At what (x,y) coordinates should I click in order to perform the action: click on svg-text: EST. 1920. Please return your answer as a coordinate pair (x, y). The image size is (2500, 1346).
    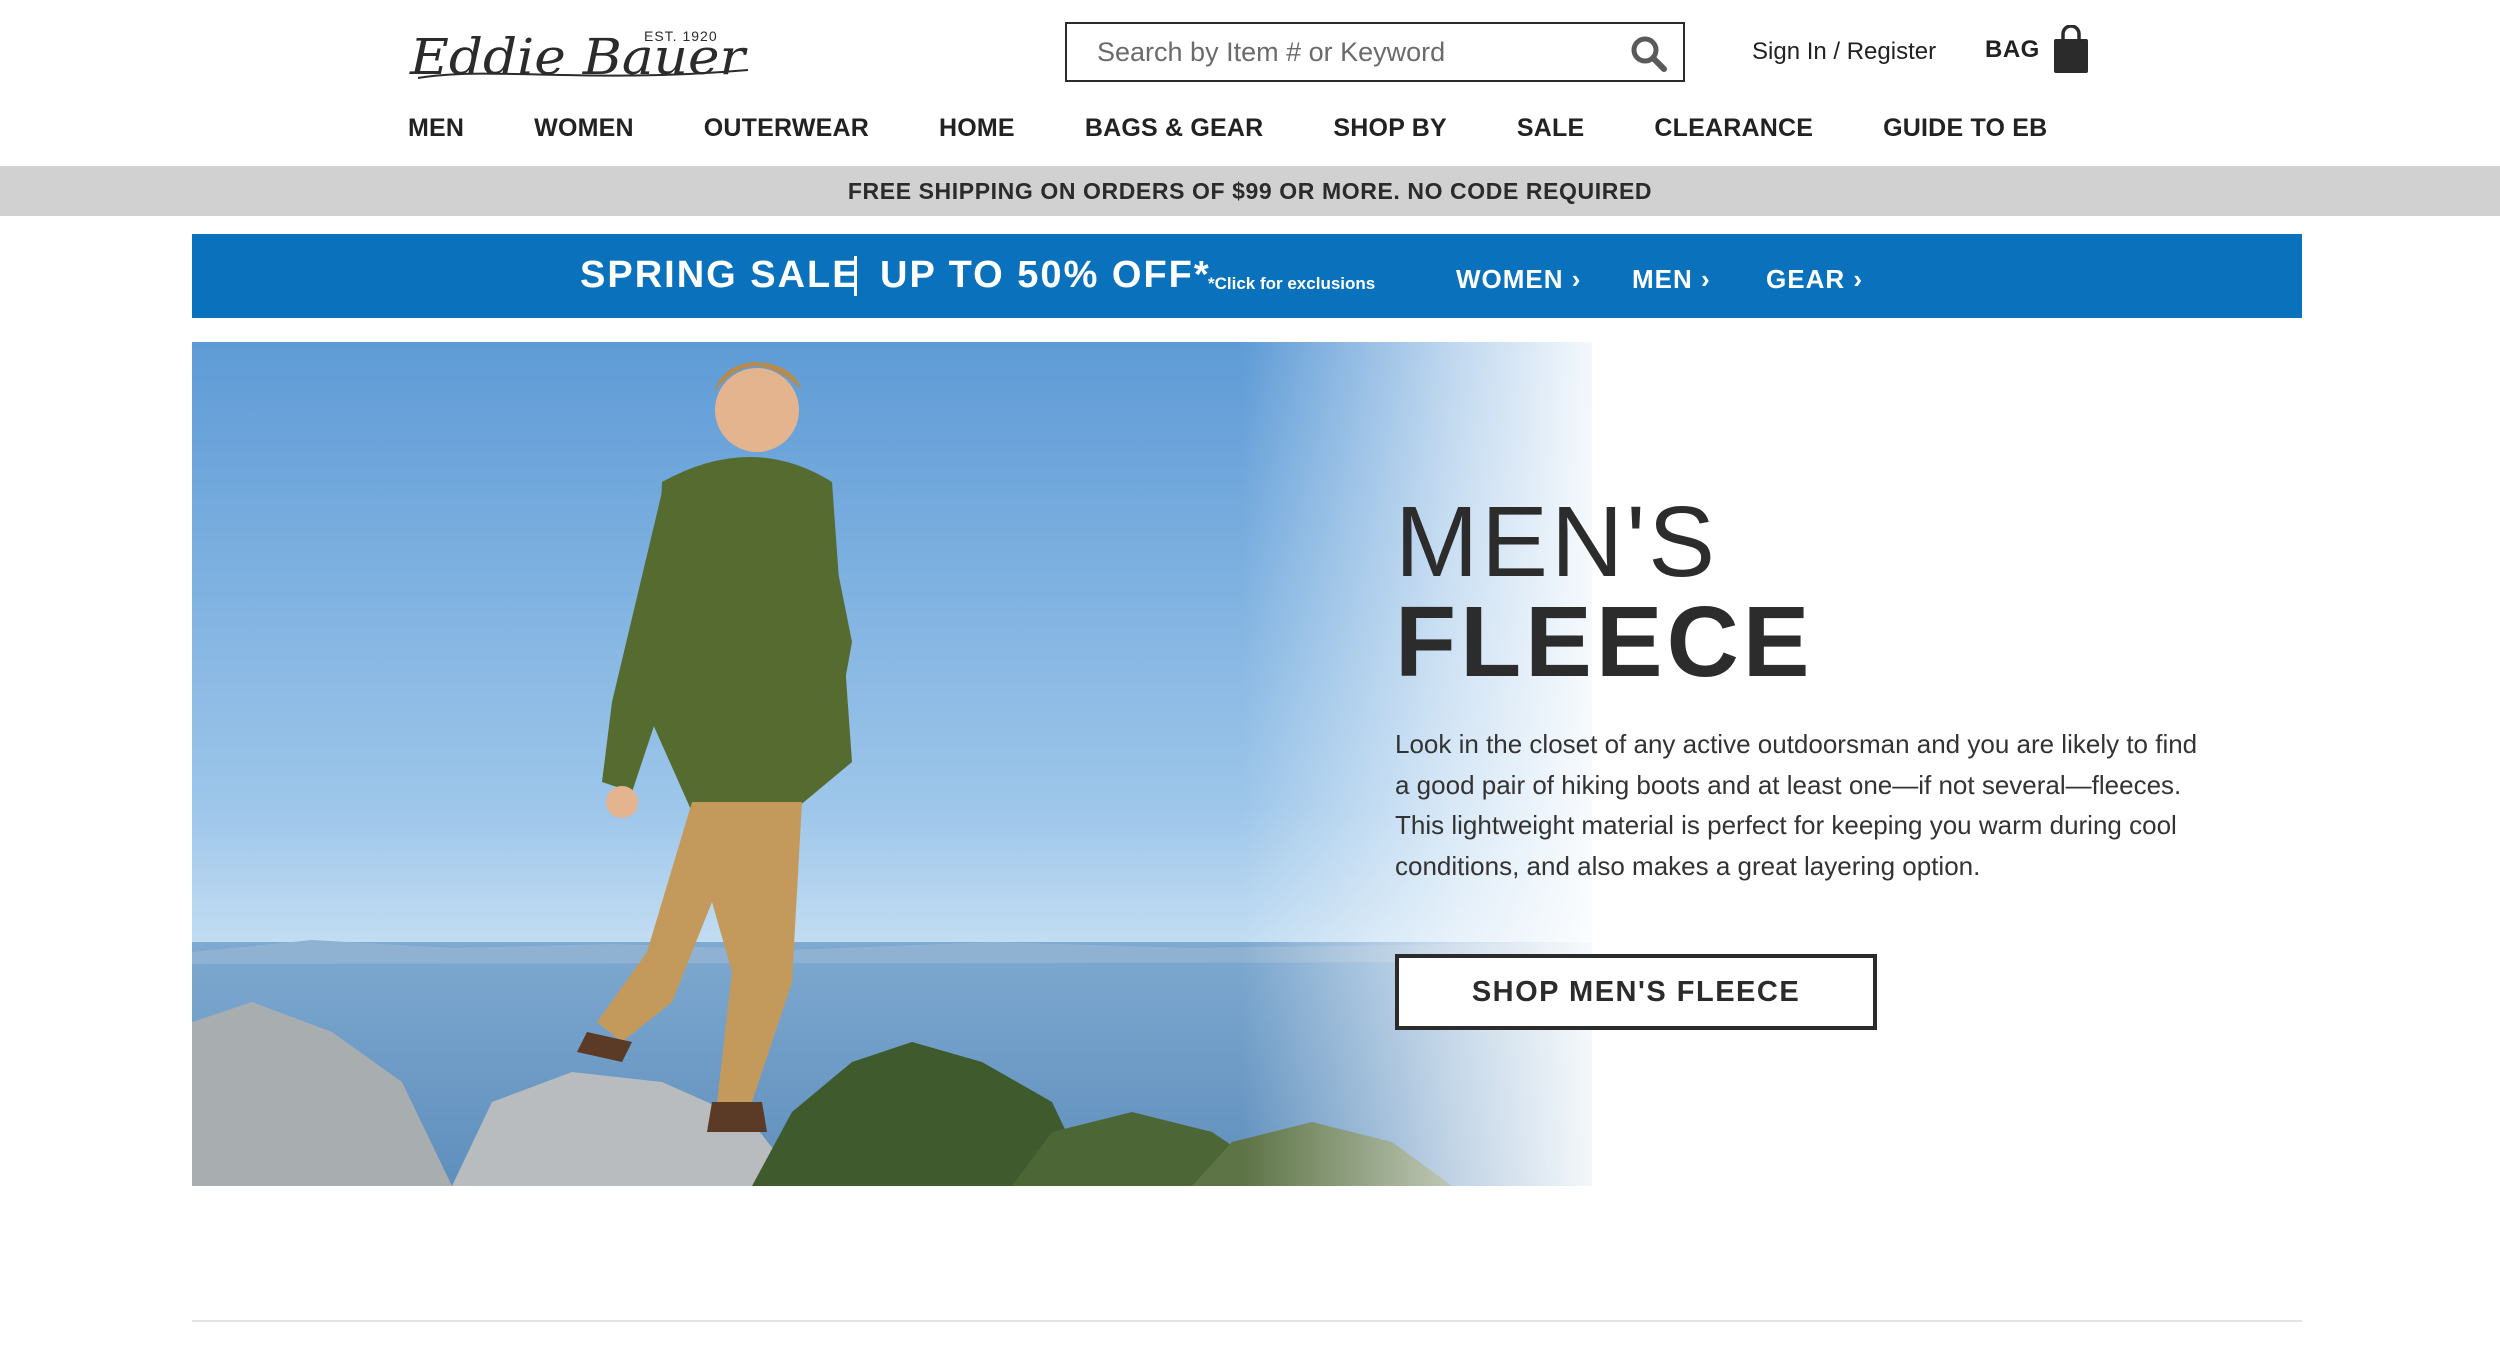
    Looking at the image, I should click on (681, 36).